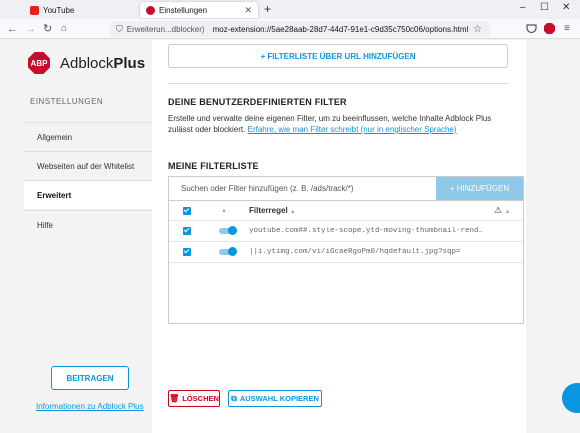  What do you see at coordinates (544, 7) in the screenshot?
I see `maximize-icon: ☐` at bounding box center [544, 7].